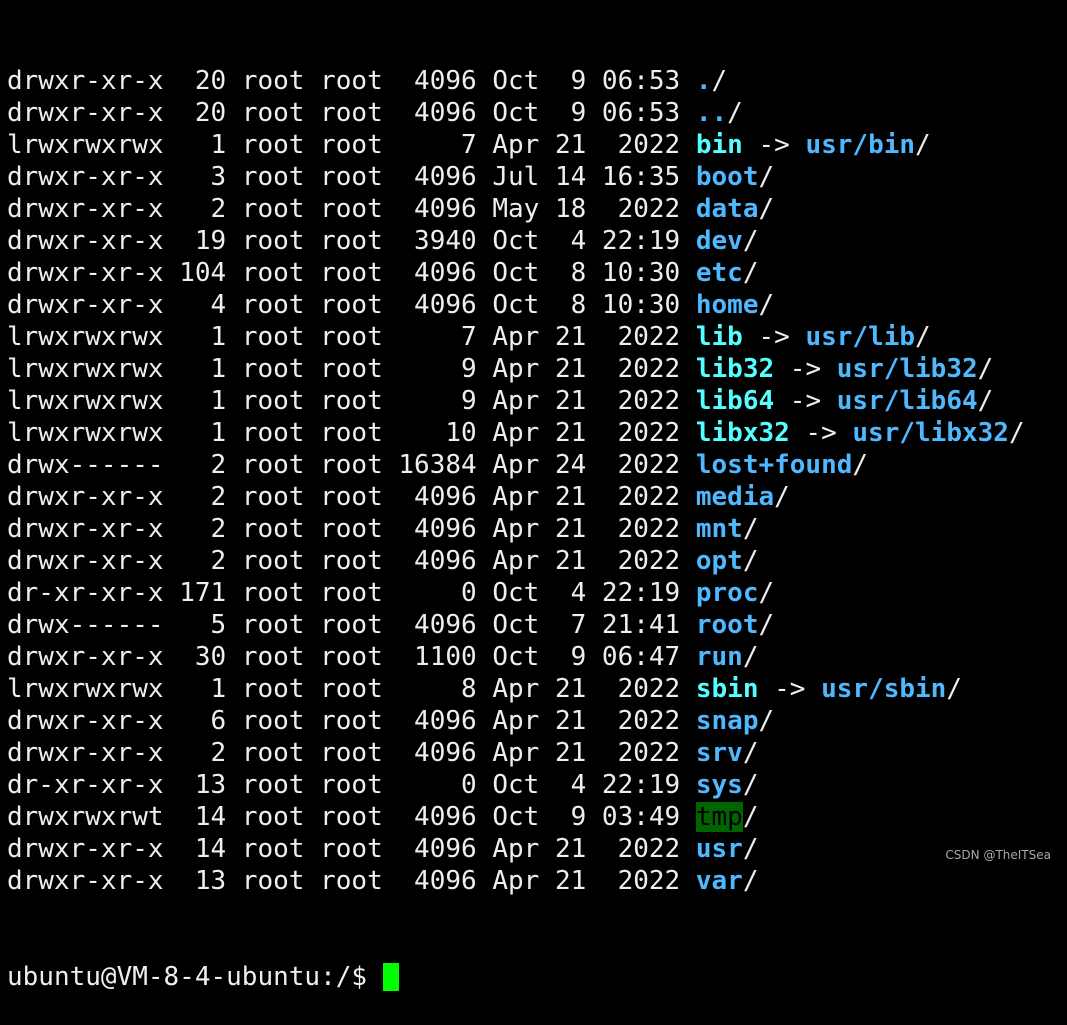 This screenshot has height=1025, width=1067. Describe the element at coordinates (85, 817) in the screenshot. I see `permissions: drwxrwxrwt` at that location.